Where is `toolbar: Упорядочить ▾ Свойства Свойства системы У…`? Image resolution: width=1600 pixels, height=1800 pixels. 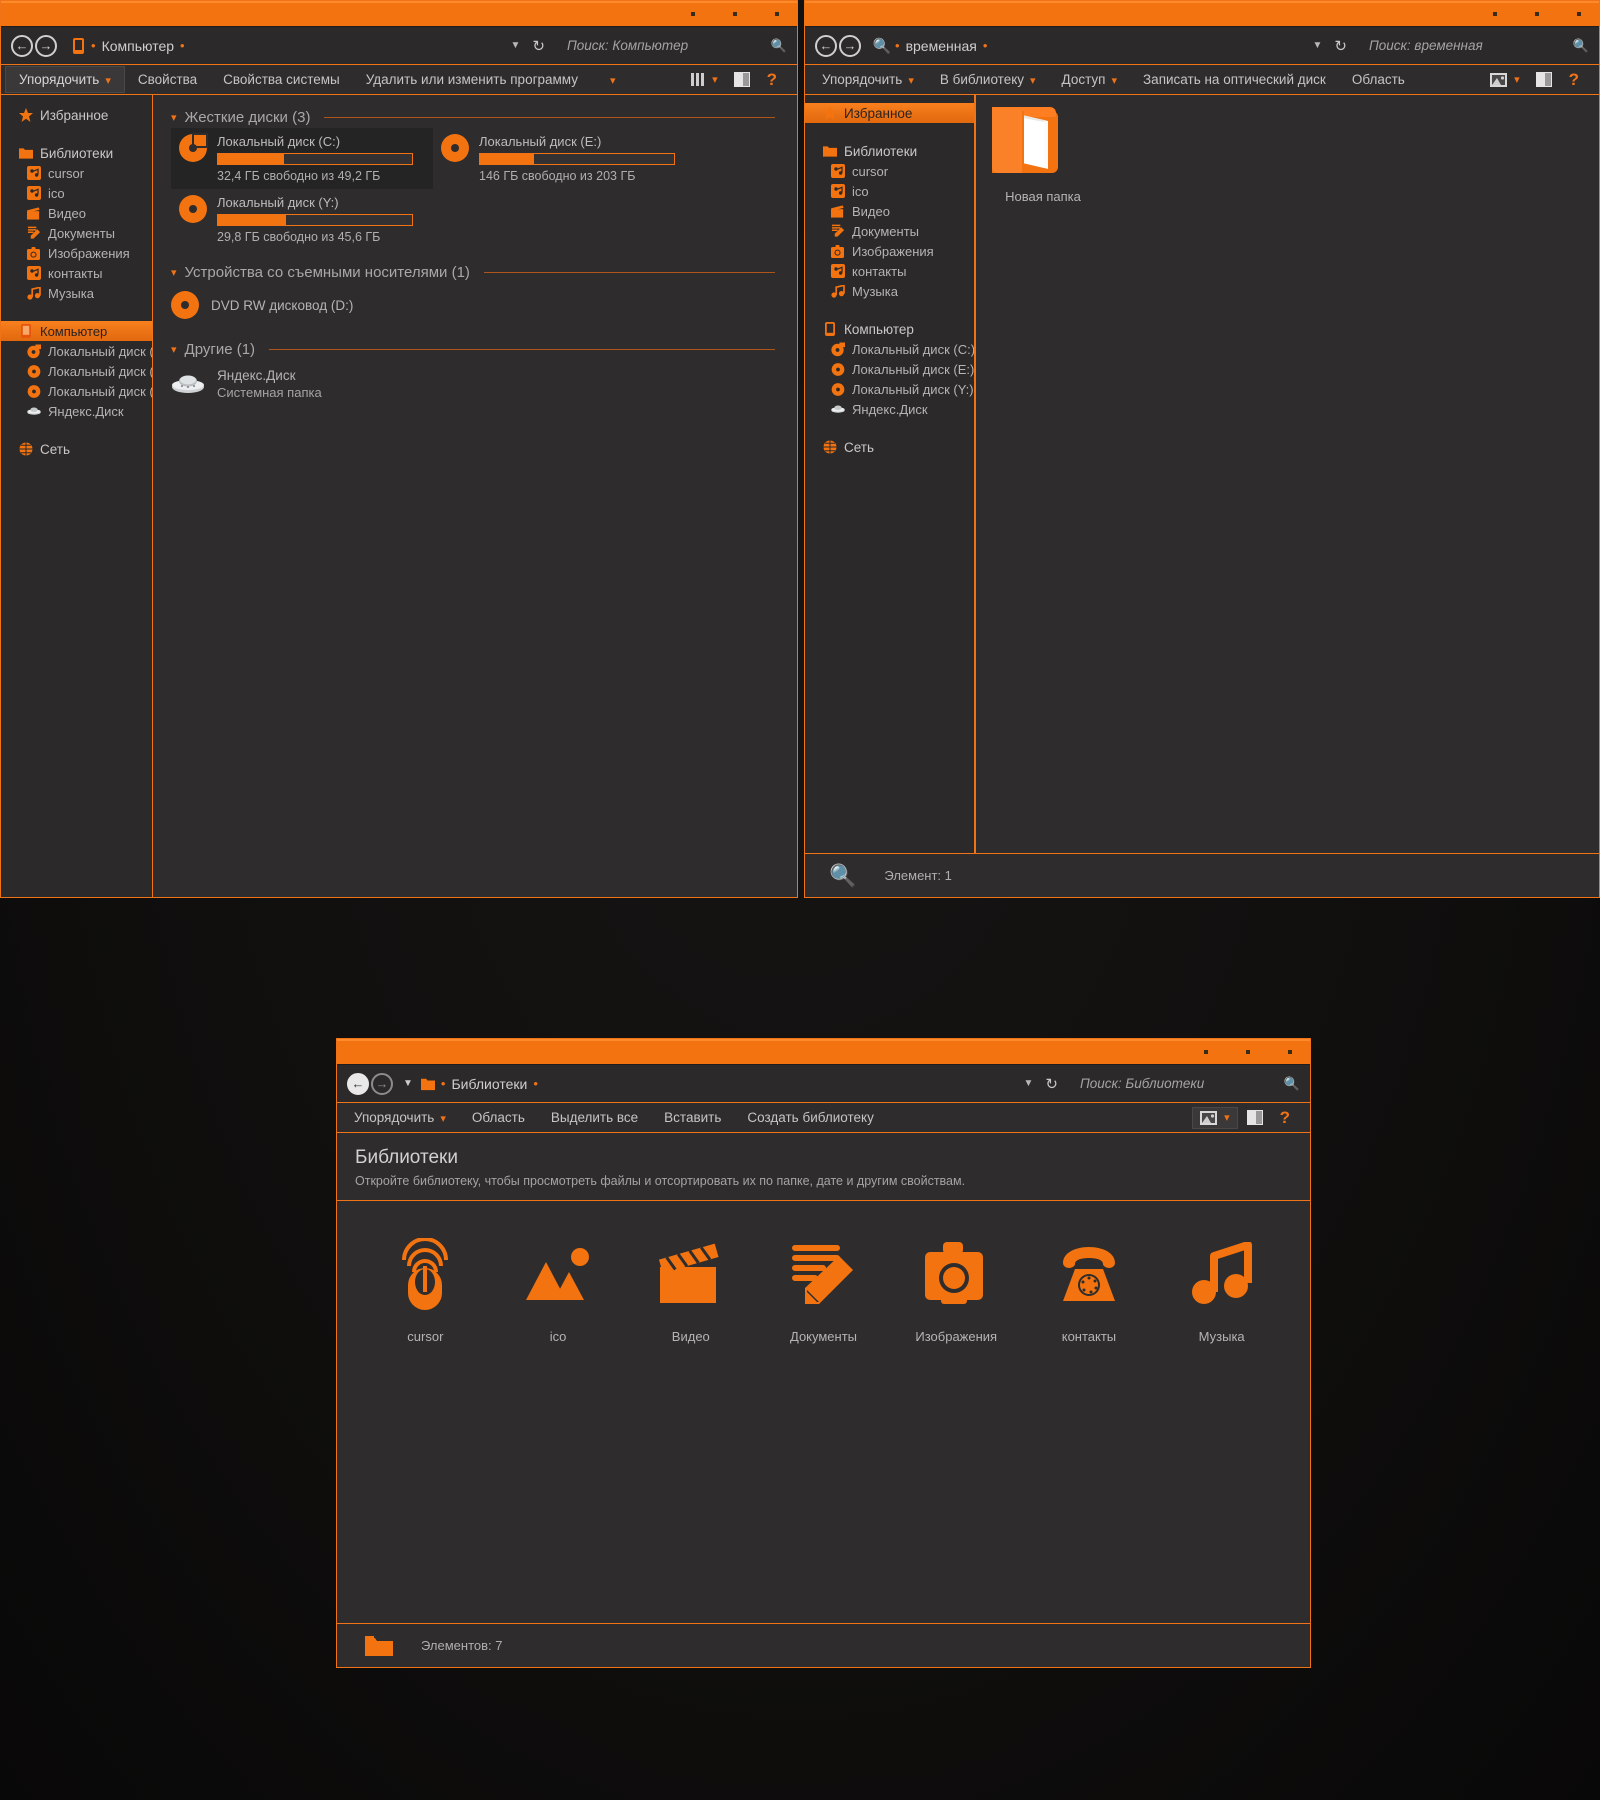 toolbar: Упорядочить ▾ Свойства Свойства системы У… is located at coordinates (399, 80).